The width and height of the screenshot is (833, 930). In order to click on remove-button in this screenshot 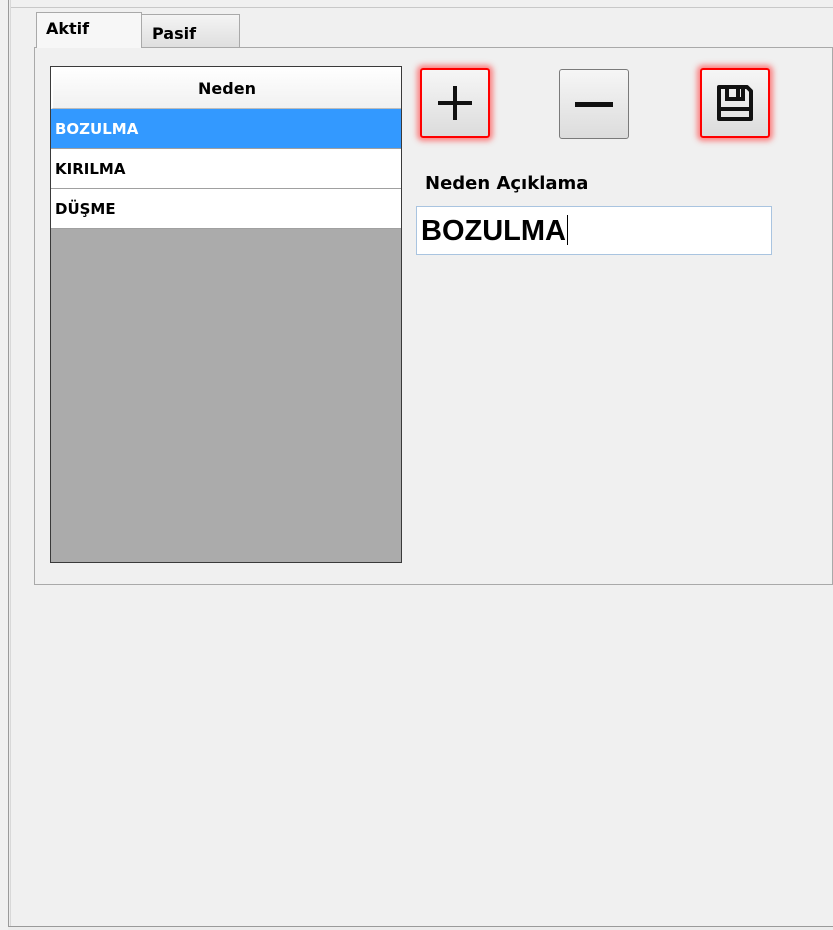, I will do `click(594, 104)`.